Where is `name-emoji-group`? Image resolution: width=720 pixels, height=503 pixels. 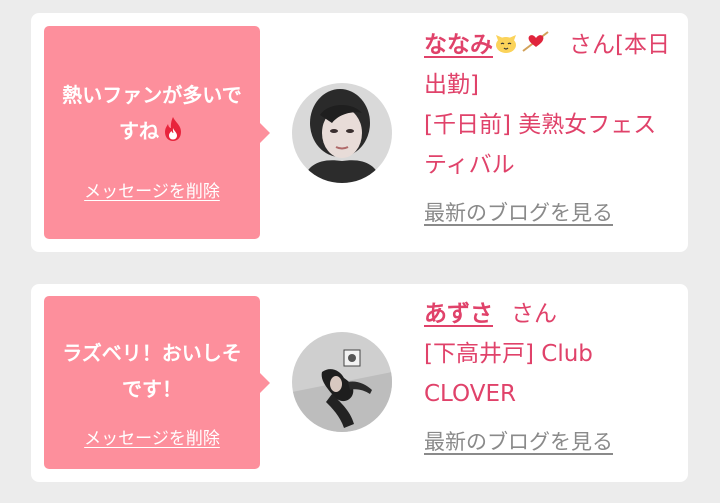
name-emoji-group is located at coordinates (522, 41).